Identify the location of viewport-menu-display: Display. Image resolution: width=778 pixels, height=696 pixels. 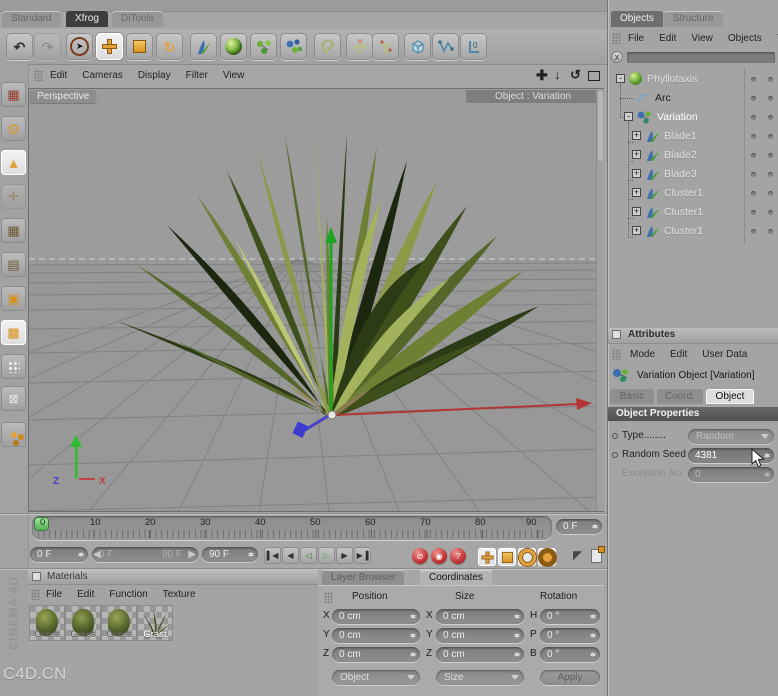
(154, 75).